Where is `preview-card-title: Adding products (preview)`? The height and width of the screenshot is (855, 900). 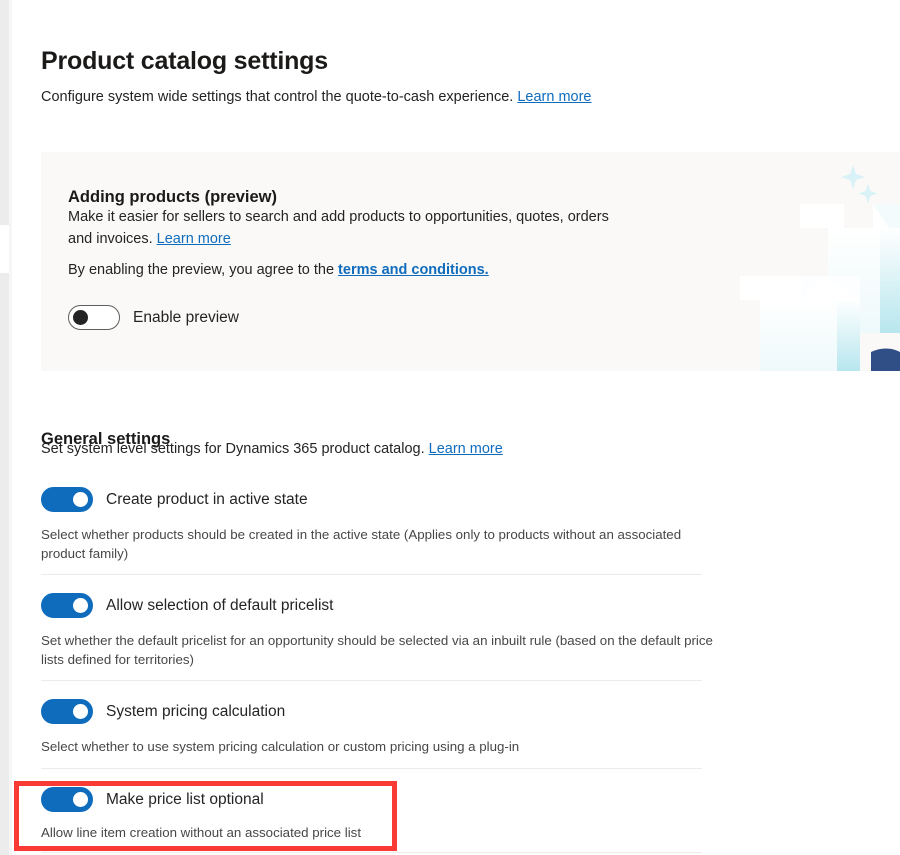
preview-card-title: Adding products (preview) is located at coordinates (173, 196).